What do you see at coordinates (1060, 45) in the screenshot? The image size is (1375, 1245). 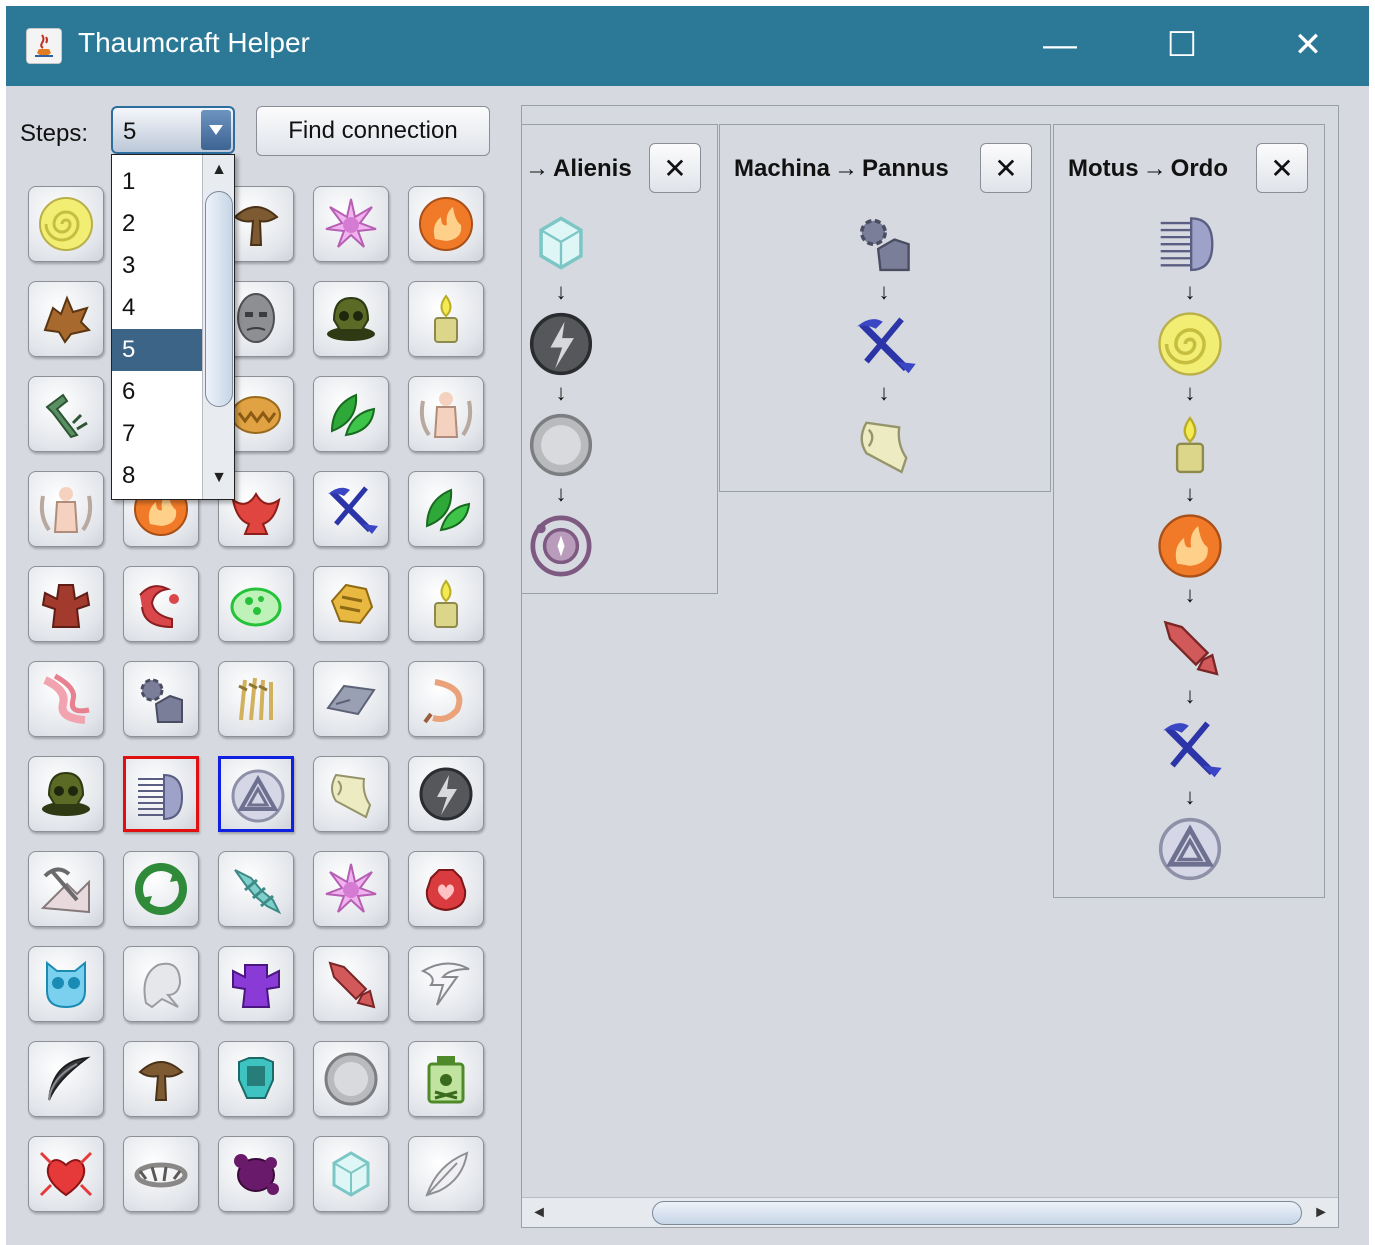 I see `minimize-button: —` at bounding box center [1060, 45].